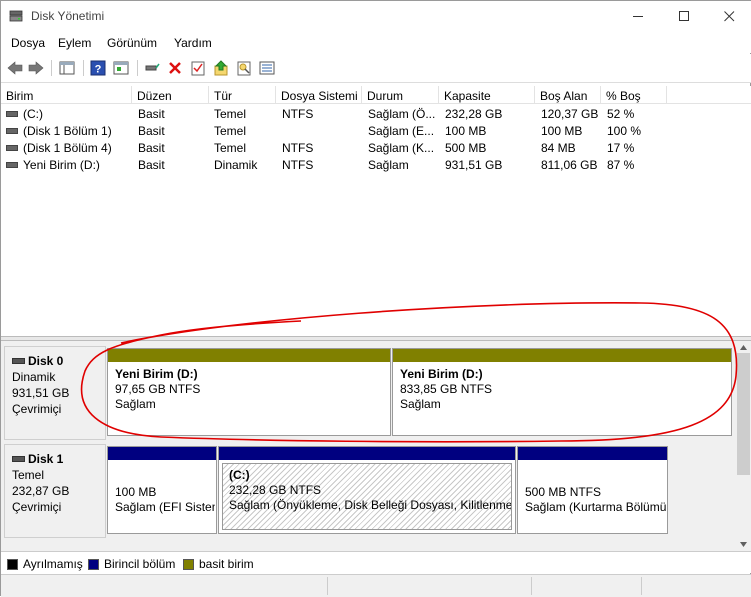 The height and width of the screenshot is (597, 751). I want to click on cell-bos-alan: 120,37 GB, so click(570, 114).